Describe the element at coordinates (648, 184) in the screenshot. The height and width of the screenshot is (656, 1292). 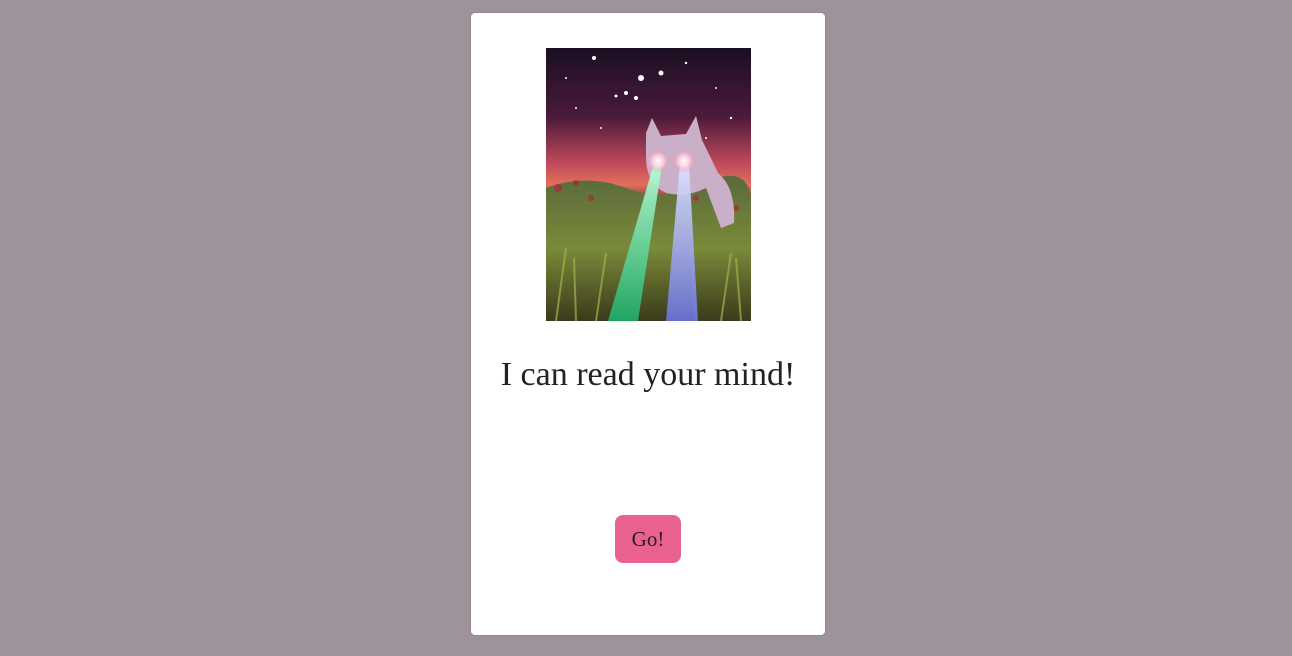
I see `laser-eyes-cat-image` at that location.